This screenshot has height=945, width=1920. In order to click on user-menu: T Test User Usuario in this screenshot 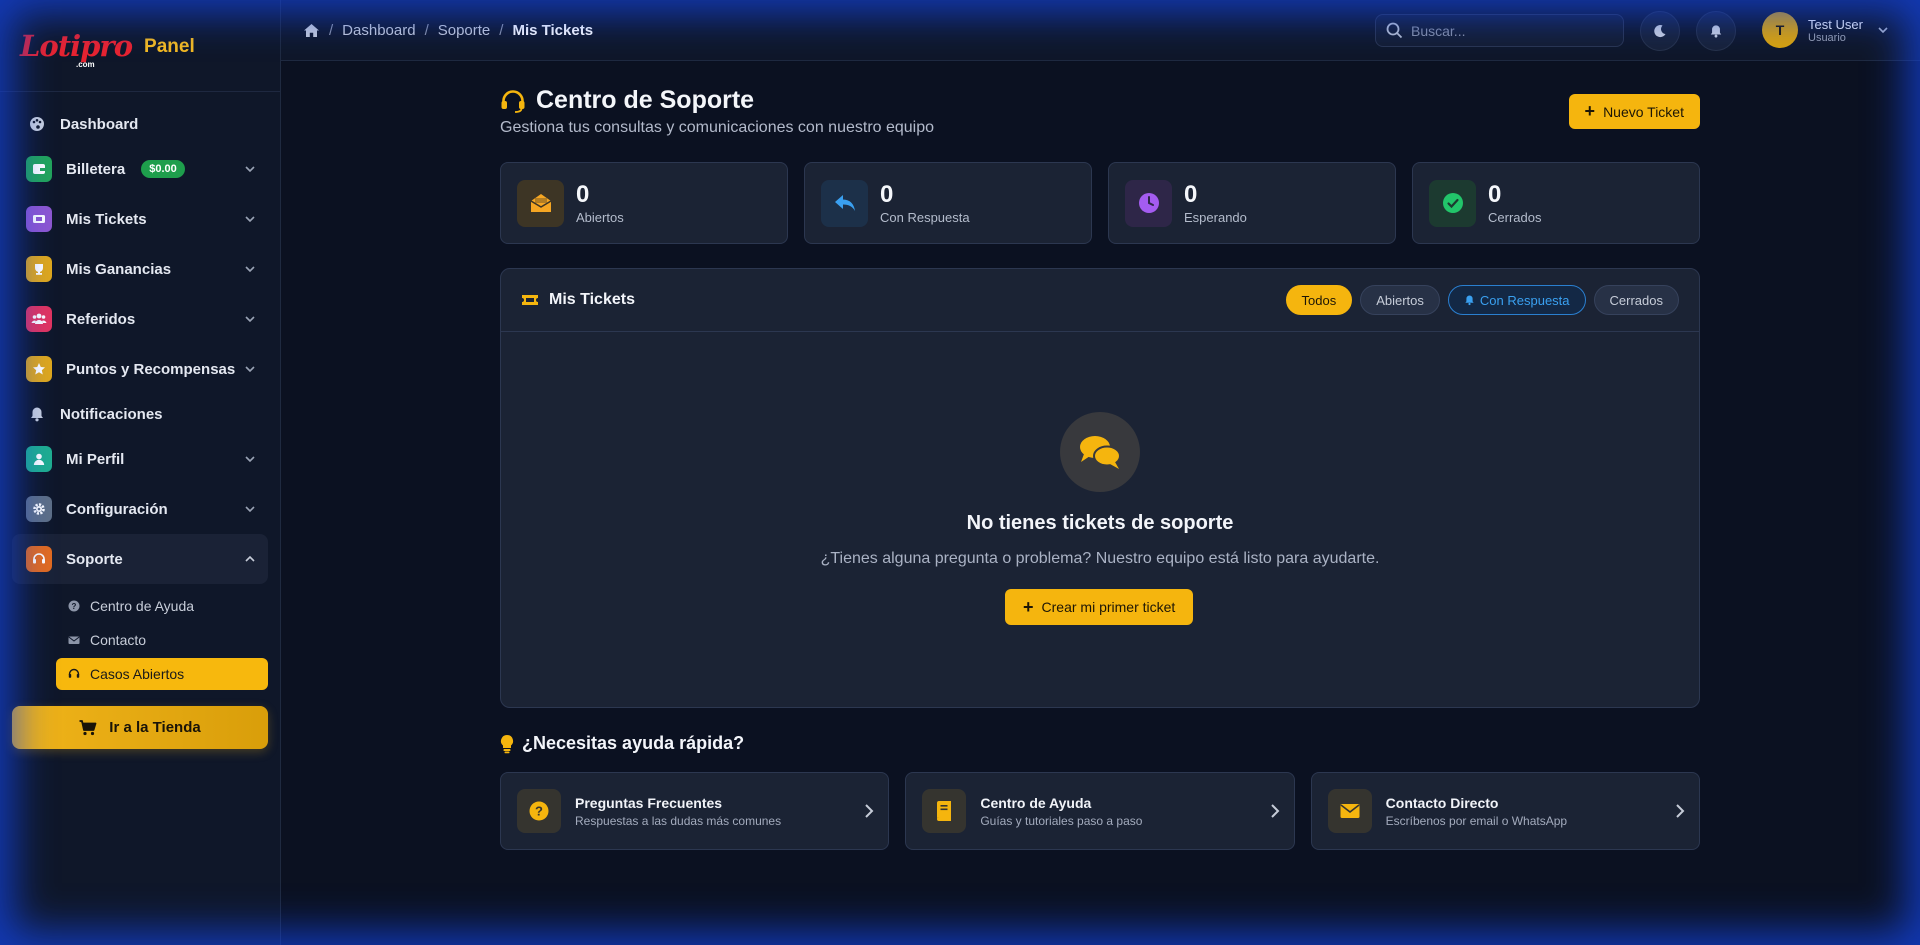, I will do `click(1825, 30)`.